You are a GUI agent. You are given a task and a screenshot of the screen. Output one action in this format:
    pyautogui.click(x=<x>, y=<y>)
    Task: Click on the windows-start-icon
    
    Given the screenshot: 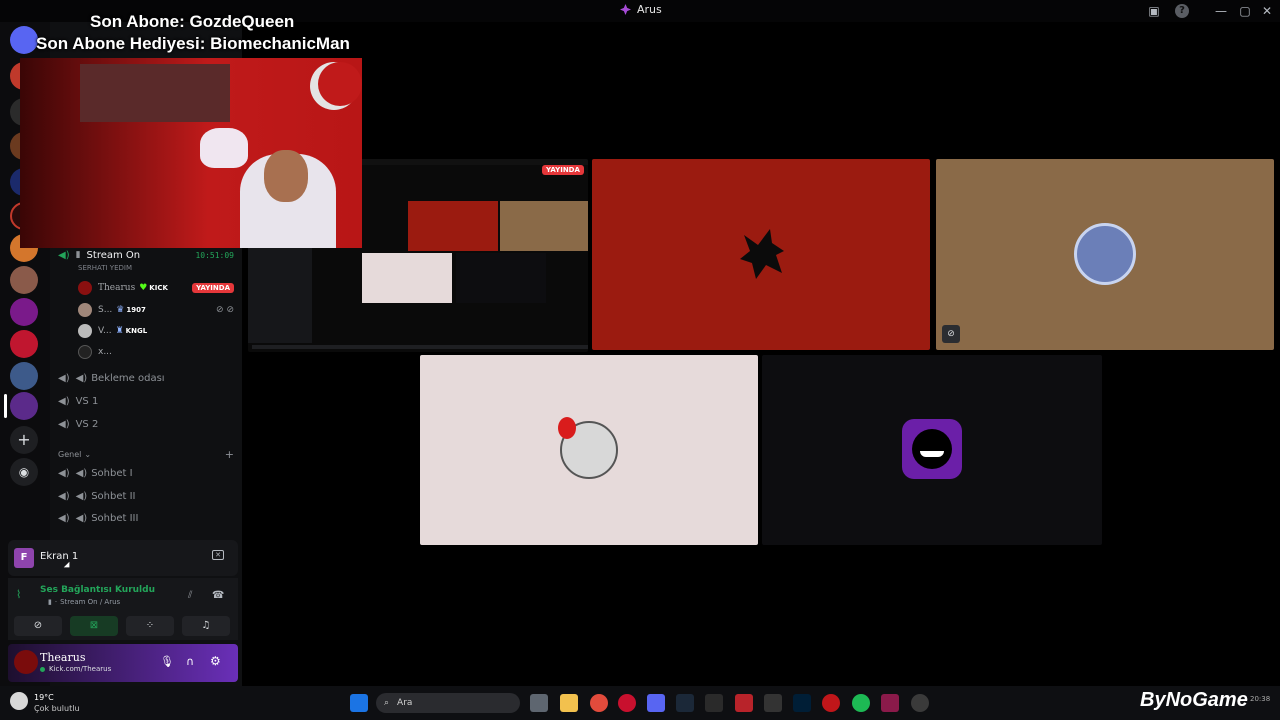 What is the action you would take?
    pyautogui.click(x=359, y=703)
    